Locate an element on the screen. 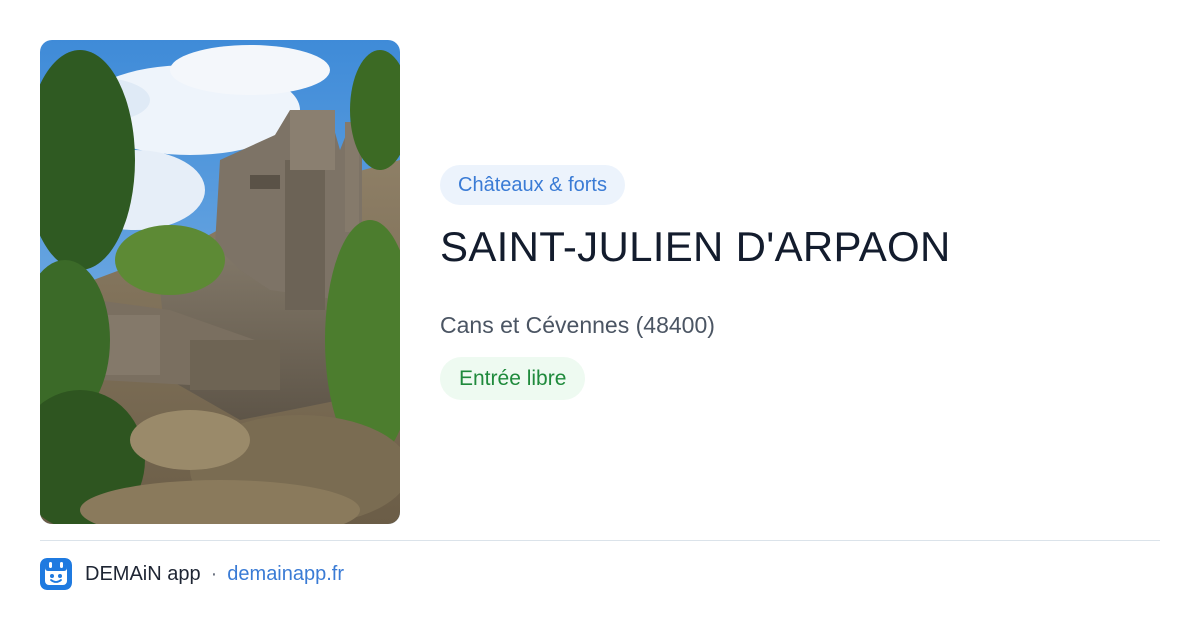 The height and width of the screenshot is (630, 1200). category-badge: Châteaux & forts is located at coordinates (532, 185).